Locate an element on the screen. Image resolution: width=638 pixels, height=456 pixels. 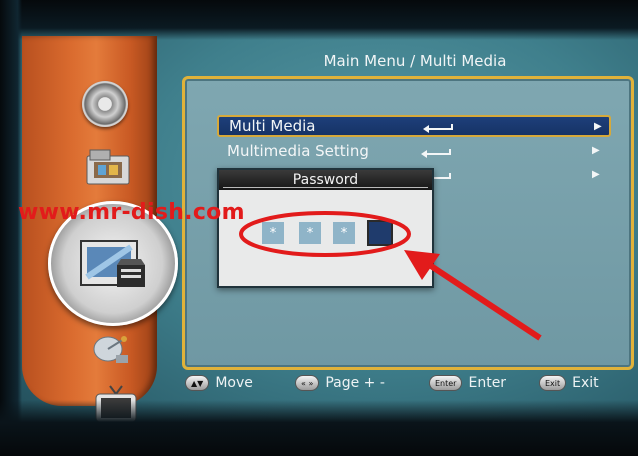
exit-key-icon: Exit is located at coordinates (553, 383).